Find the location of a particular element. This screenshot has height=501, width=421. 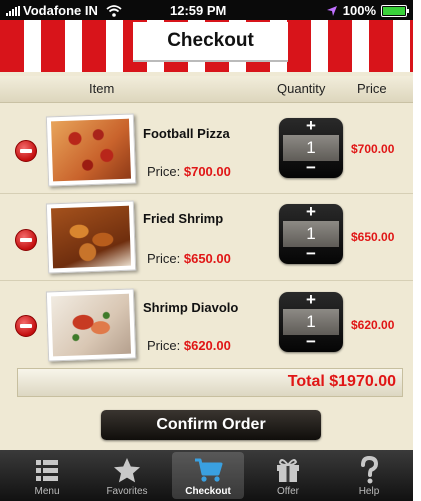

side-margin is located at coordinates (417, 250).